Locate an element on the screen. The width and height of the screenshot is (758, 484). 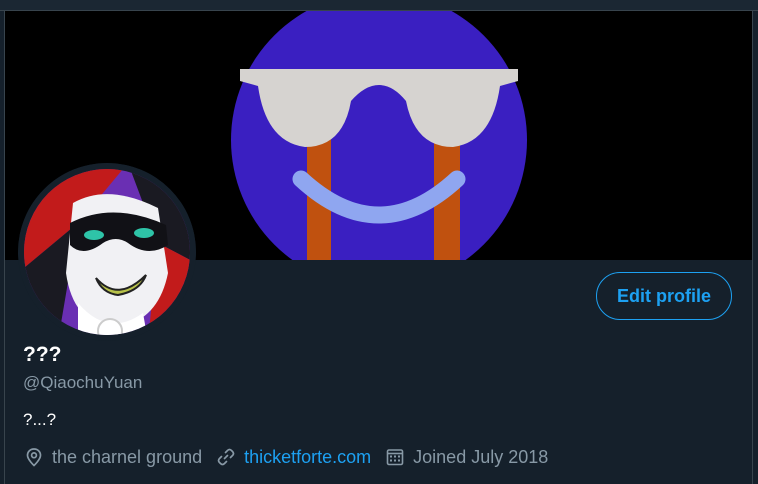
joined-item: Joined July 2018 is located at coordinates (466, 457).